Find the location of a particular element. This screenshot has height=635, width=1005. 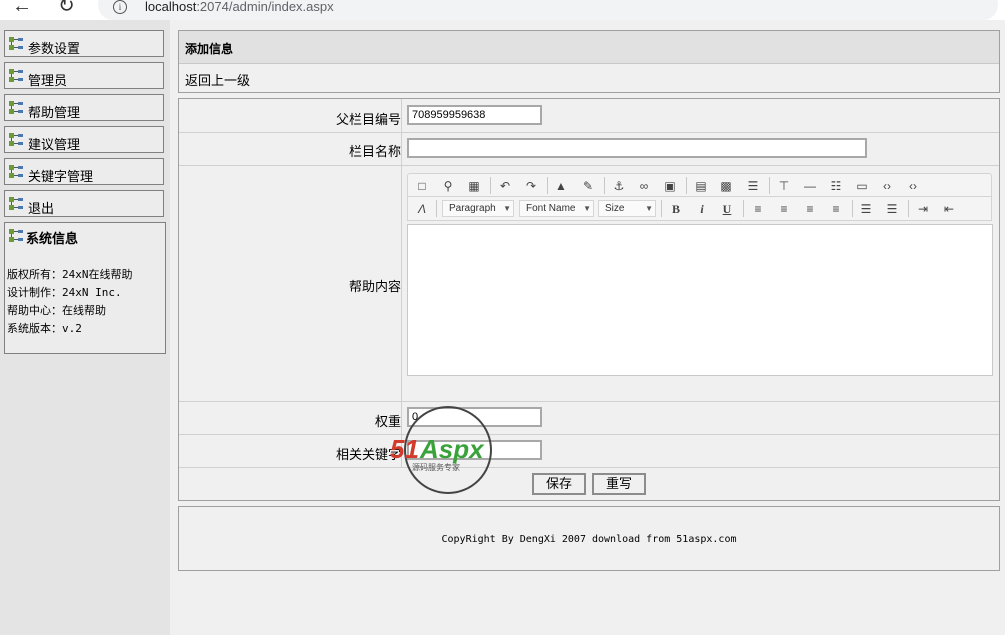

keywords-label: 相关关键字 is located at coordinates (368, 454).